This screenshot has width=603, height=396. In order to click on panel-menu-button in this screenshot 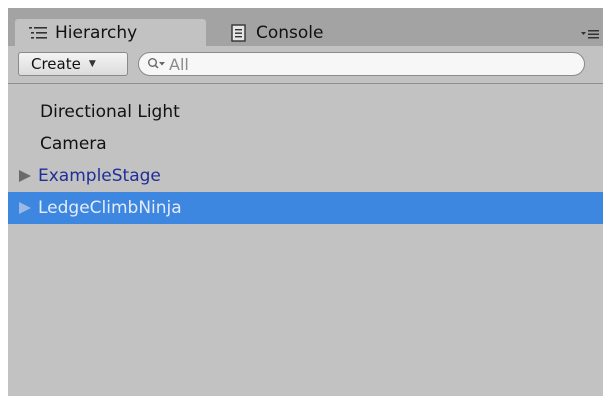, I will do `click(590, 34)`.